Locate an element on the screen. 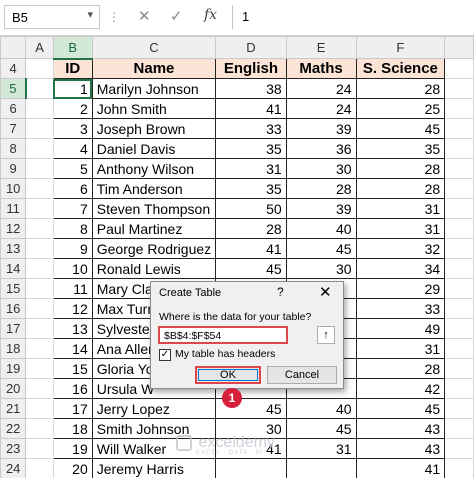  id-cell: 13 is located at coordinates (72, 328).